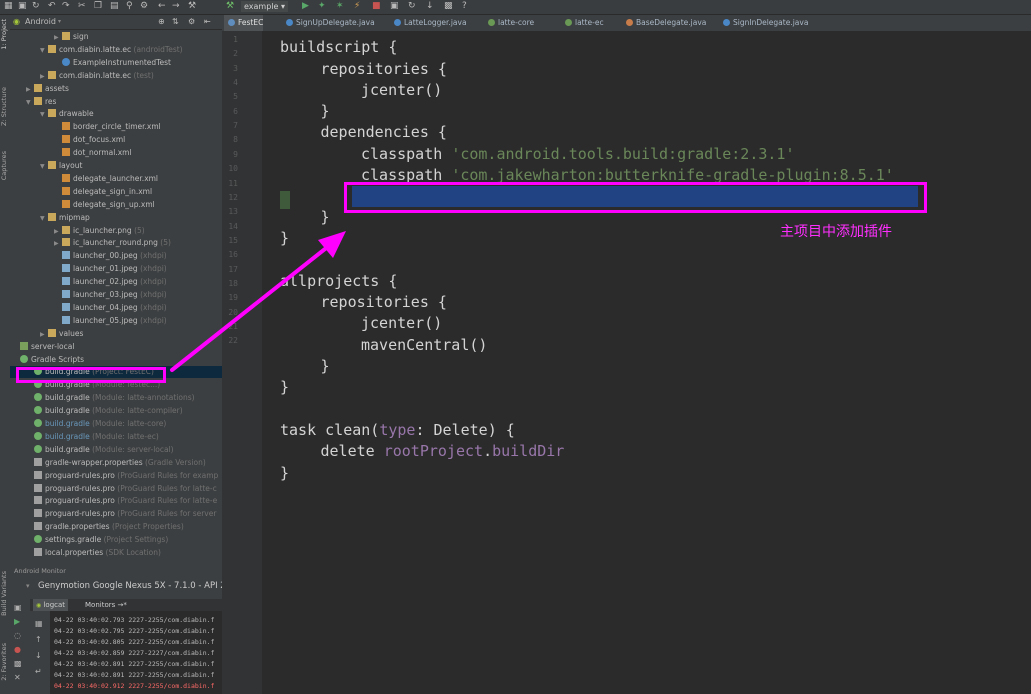  What do you see at coordinates (116, 321) in the screenshot?
I see `tree-item: launcher_05.jpeg (xhdpi)` at bounding box center [116, 321].